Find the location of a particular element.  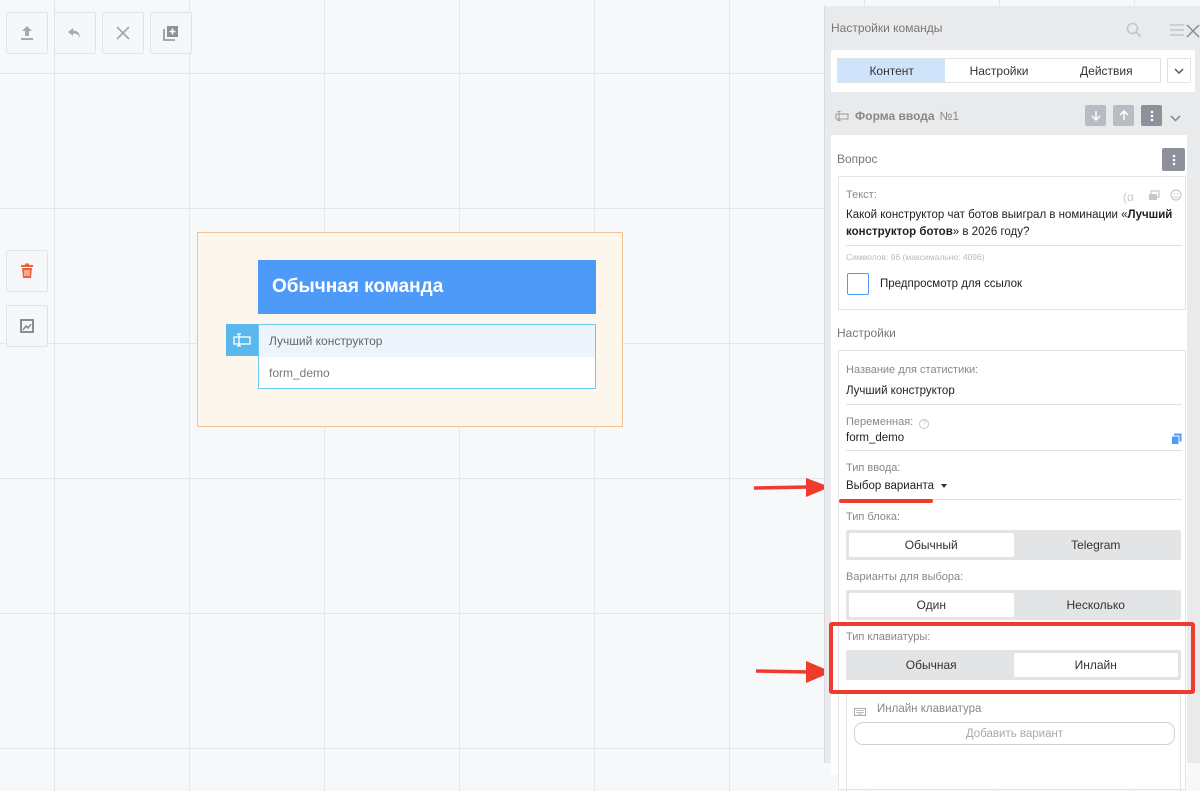

tab-settings: Настройки is located at coordinates (998, 70).